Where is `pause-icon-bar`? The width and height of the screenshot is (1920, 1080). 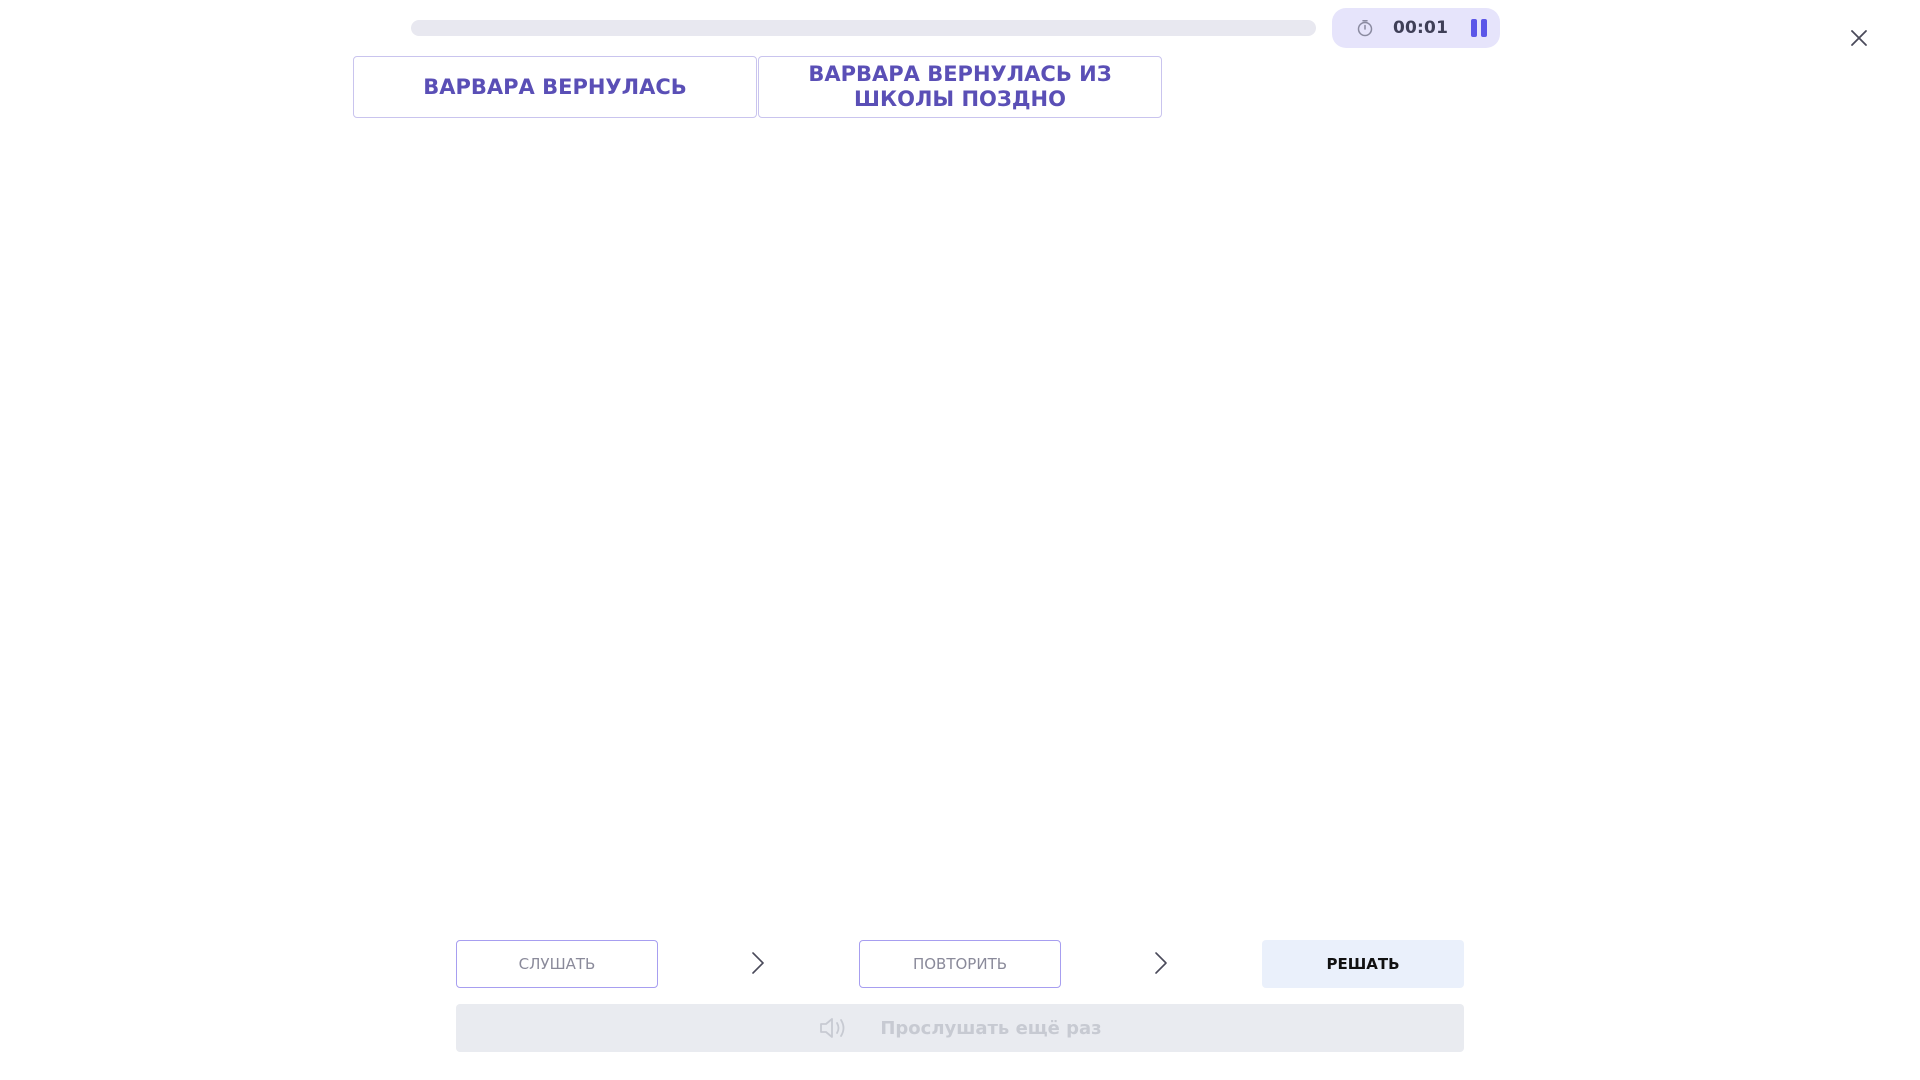
pause-icon-bar is located at coordinates (1484, 28).